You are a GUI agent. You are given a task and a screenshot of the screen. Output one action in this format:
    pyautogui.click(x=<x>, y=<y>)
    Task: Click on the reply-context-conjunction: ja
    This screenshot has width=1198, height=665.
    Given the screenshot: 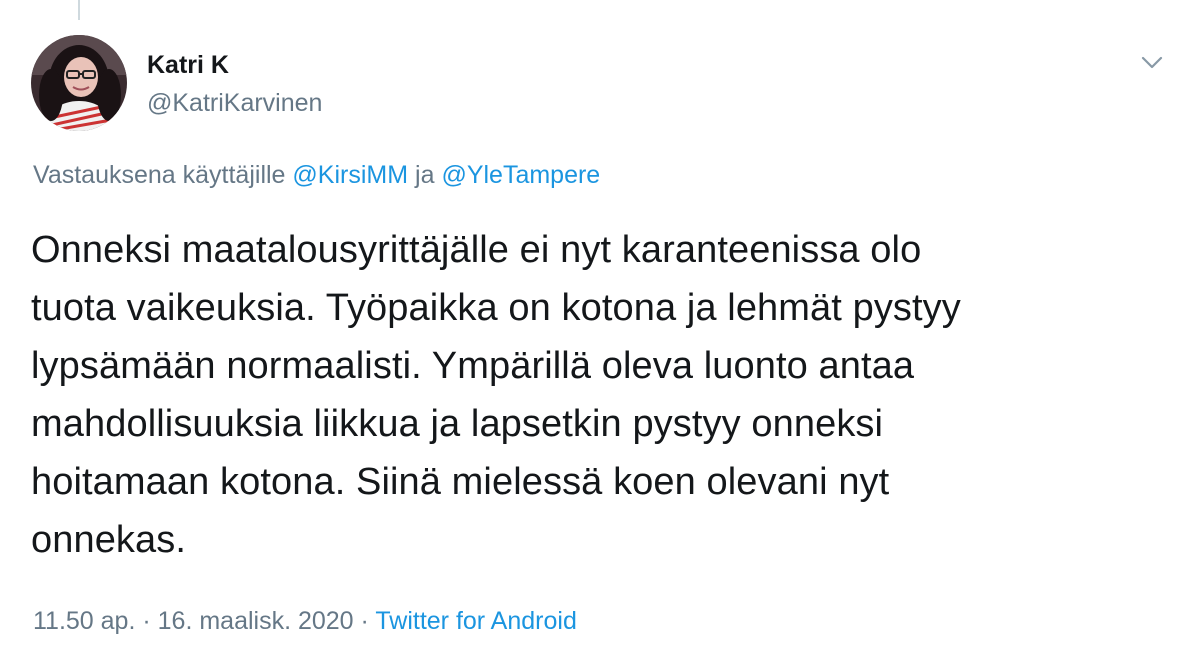 What is the action you would take?
    pyautogui.click(x=425, y=175)
    